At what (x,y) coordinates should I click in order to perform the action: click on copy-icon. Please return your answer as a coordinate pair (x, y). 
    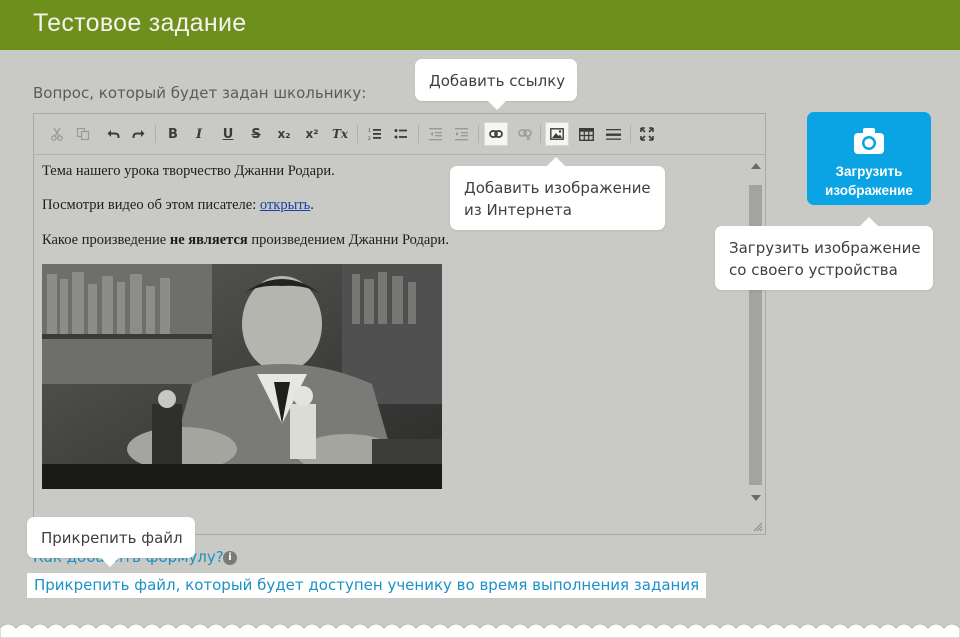
    Looking at the image, I should click on (83, 134).